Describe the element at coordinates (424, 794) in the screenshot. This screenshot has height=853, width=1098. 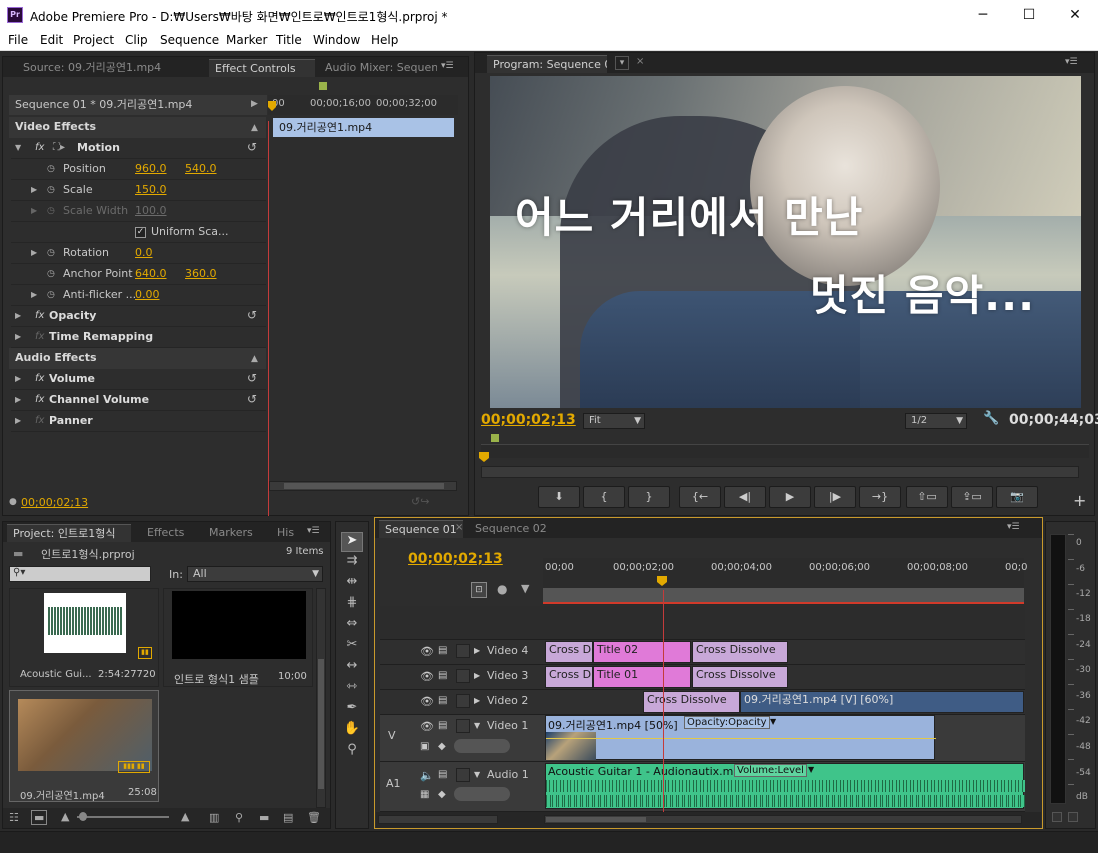
I see `display-style-icon: ▦` at that location.